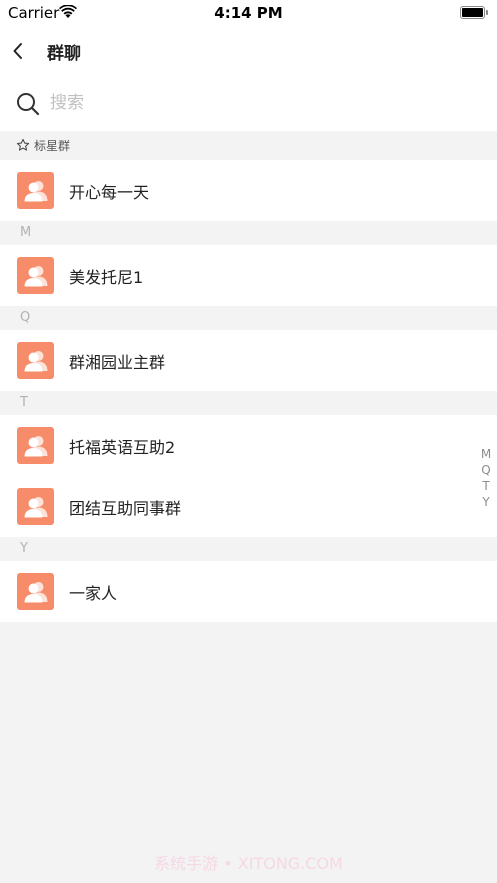  I want to click on section-header-q: Q, so click(248, 318).